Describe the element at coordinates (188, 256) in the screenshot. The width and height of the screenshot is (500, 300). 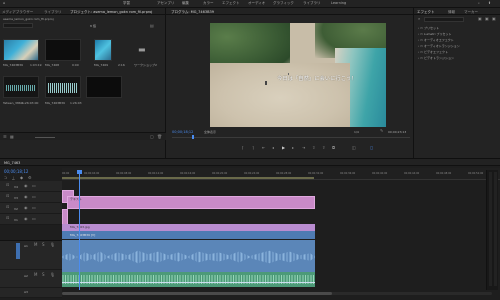
I see `clip-a1-audio` at that location.